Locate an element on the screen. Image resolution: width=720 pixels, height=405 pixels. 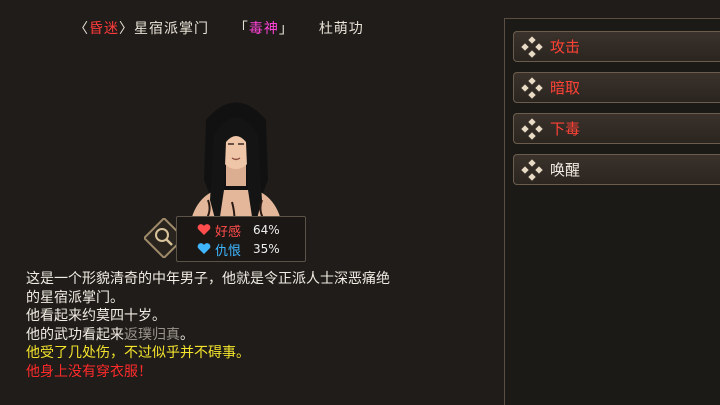
hatred-value: 35% is located at coordinates (266, 249).